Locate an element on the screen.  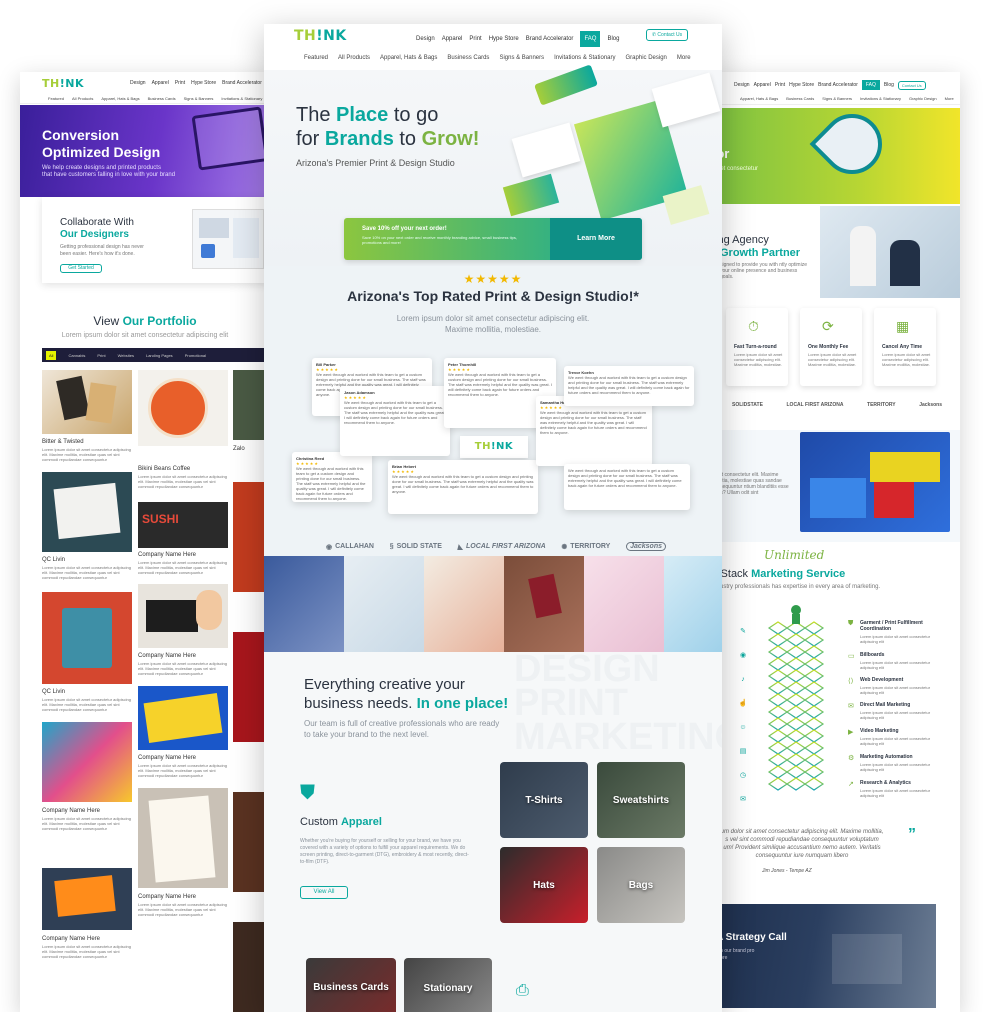
nav-item-apparel: Apparel is located at coordinates (452, 39).